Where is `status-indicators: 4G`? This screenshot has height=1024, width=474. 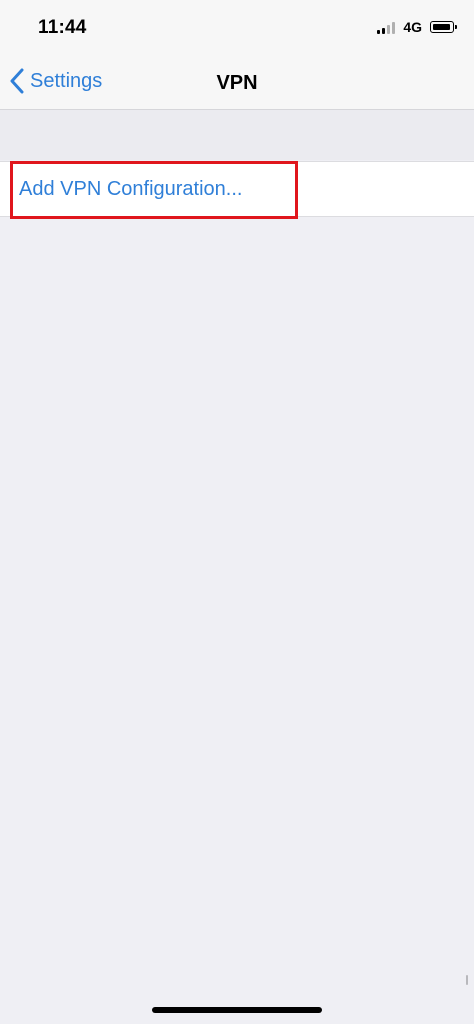 status-indicators: 4G is located at coordinates (417, 27).